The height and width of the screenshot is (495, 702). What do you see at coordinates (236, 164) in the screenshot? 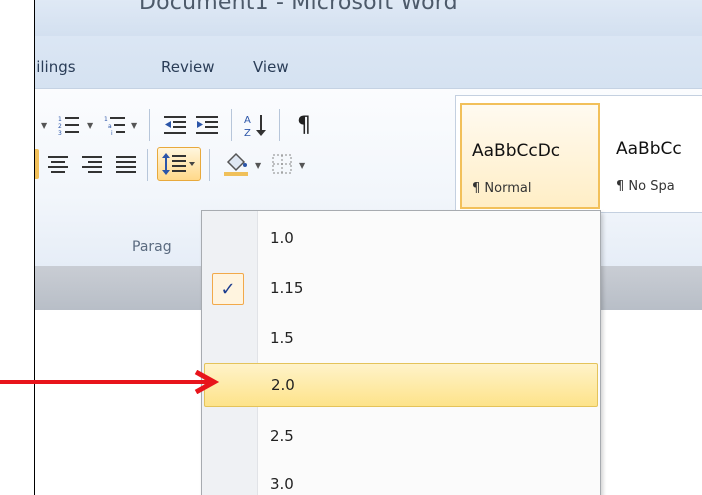
I see `shading-icon` at bounding box center [236, 164].